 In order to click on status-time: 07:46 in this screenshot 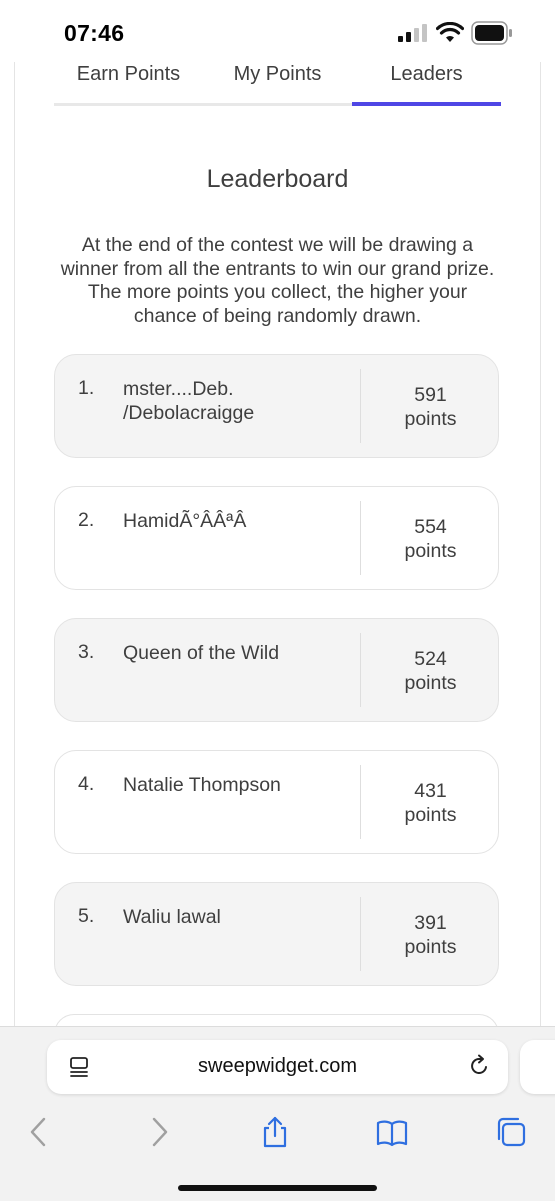, I will do `click(94, 33)`.